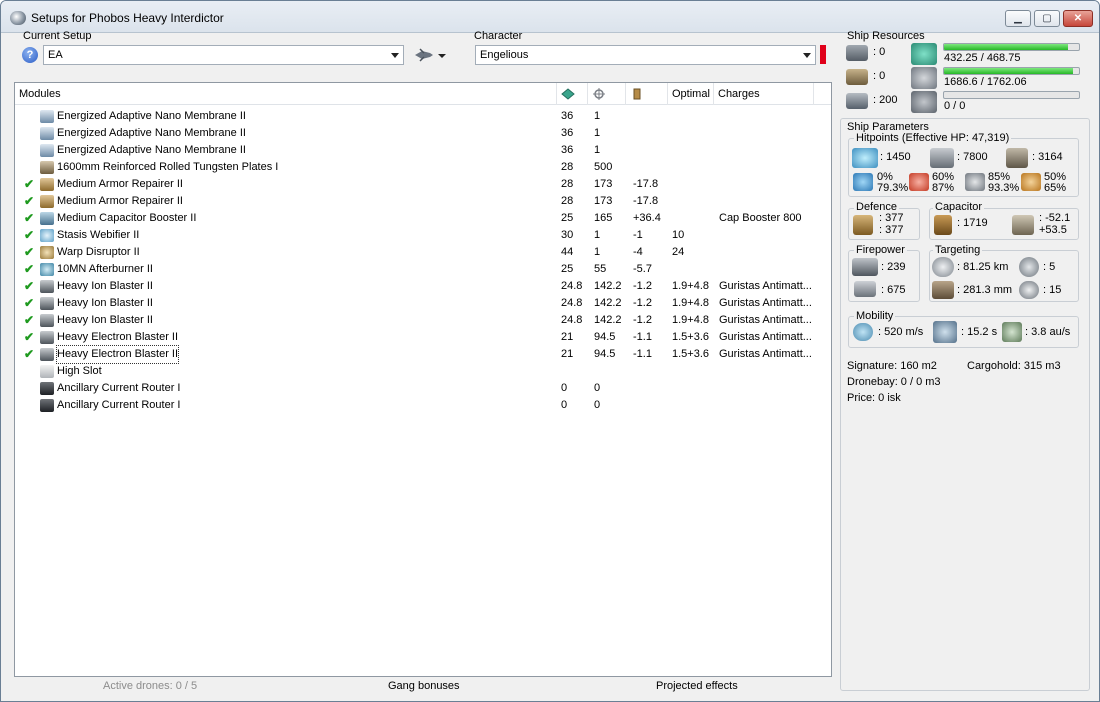 This screenshot has height=702, width=1100. I want to click on column-header-charges: Charges, so click(764, 94).